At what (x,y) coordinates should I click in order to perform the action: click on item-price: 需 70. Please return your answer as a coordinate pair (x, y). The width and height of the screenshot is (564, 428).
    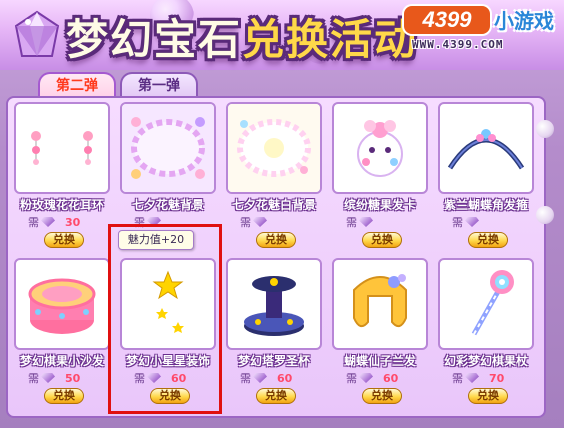
    Looking at the image, I should click on (492, 379).